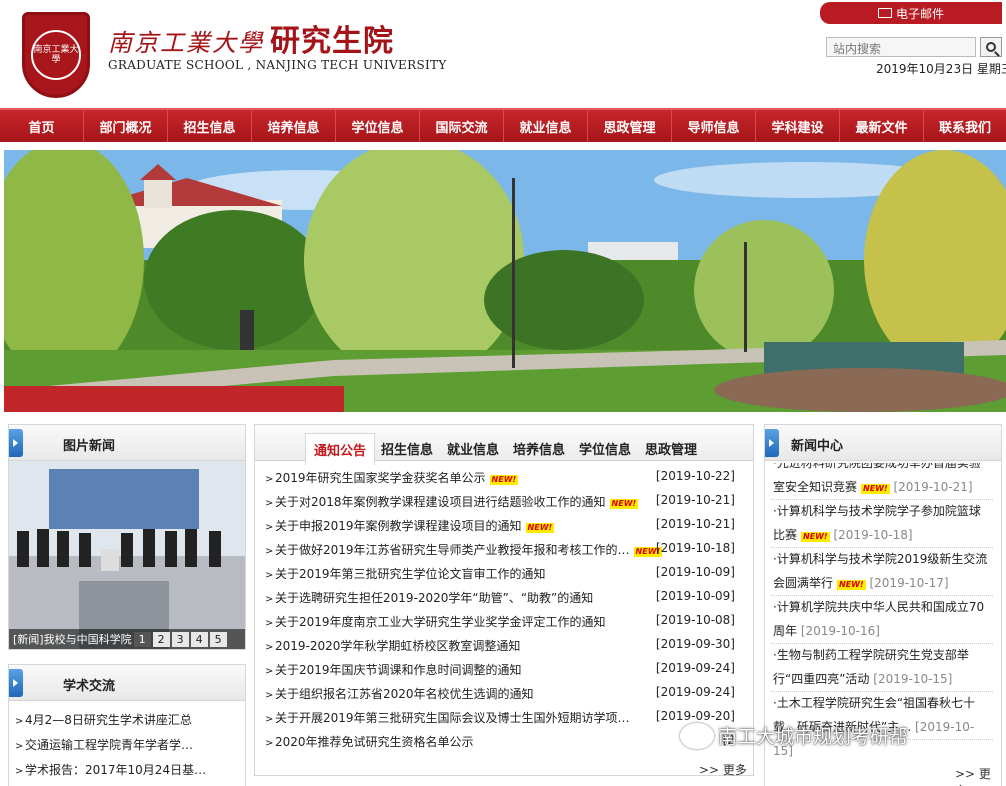 Image resolution: width=1006 pixels, height=786 pixels. What do you see at coordinates (723, 769) in the screenshot?
I see `notice-more-link: >> 更多` at bounding box center [723, 769].